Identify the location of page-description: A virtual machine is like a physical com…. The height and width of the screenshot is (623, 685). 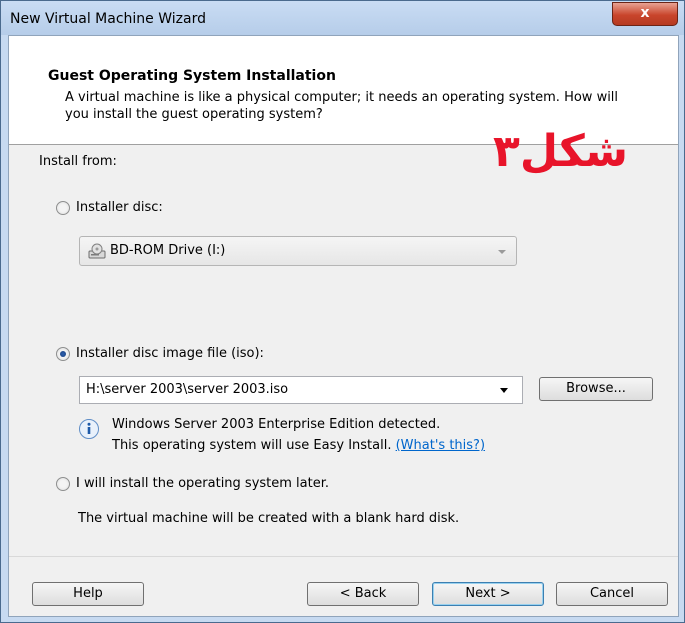
(342, 106).